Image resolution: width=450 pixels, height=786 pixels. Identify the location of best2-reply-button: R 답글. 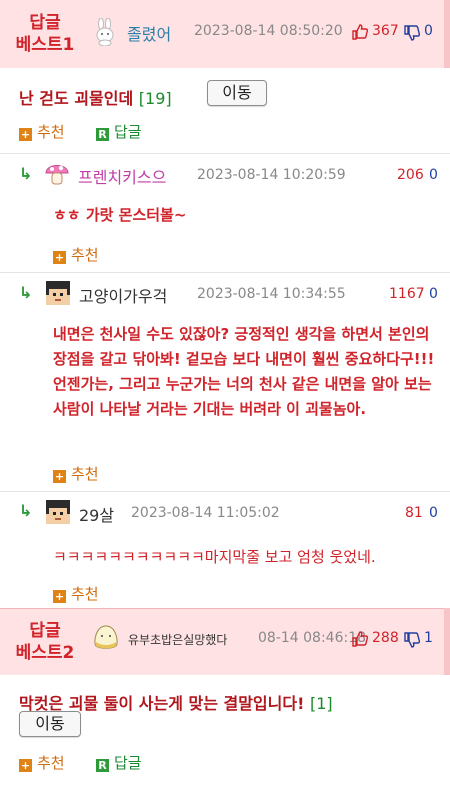
(119, 762).